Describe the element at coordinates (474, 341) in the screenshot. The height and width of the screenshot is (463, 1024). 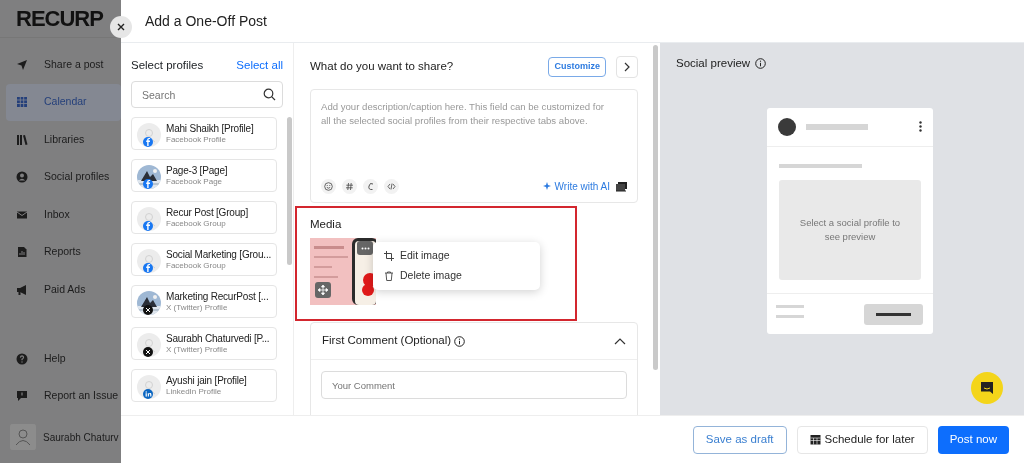
I see `comment-header: First Comment (Optional)` at that location.